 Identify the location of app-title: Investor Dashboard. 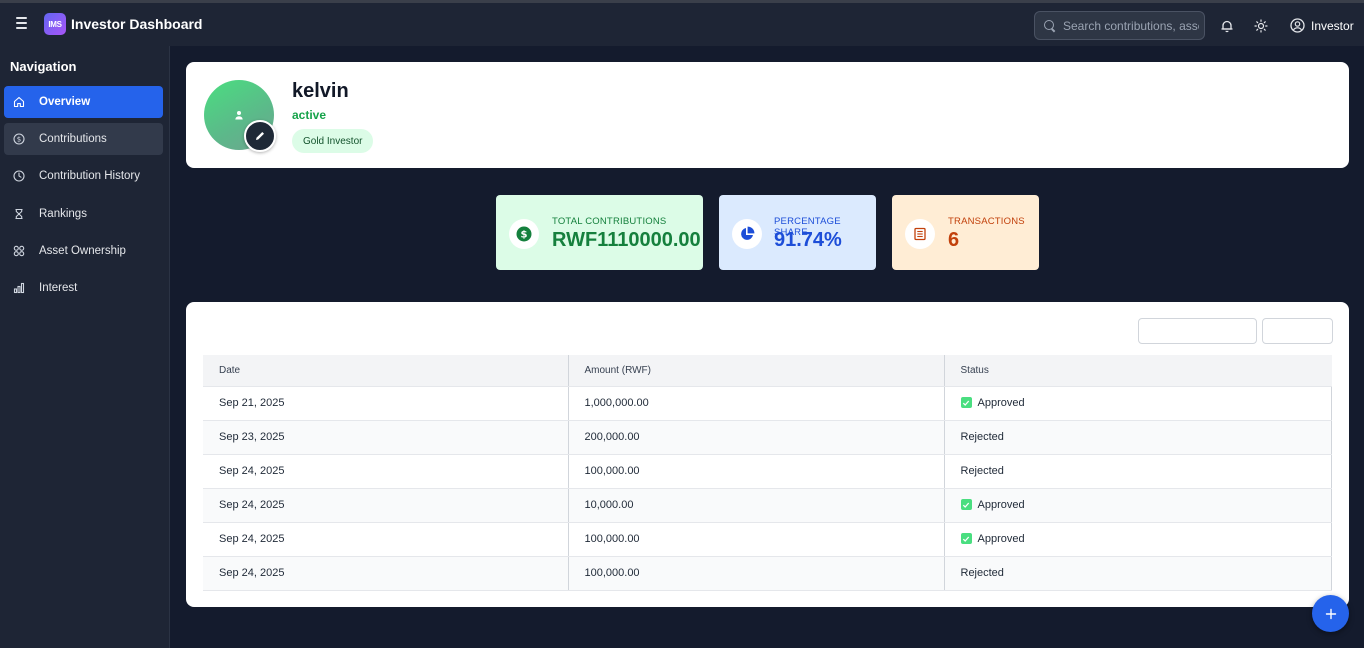
(137, 24).